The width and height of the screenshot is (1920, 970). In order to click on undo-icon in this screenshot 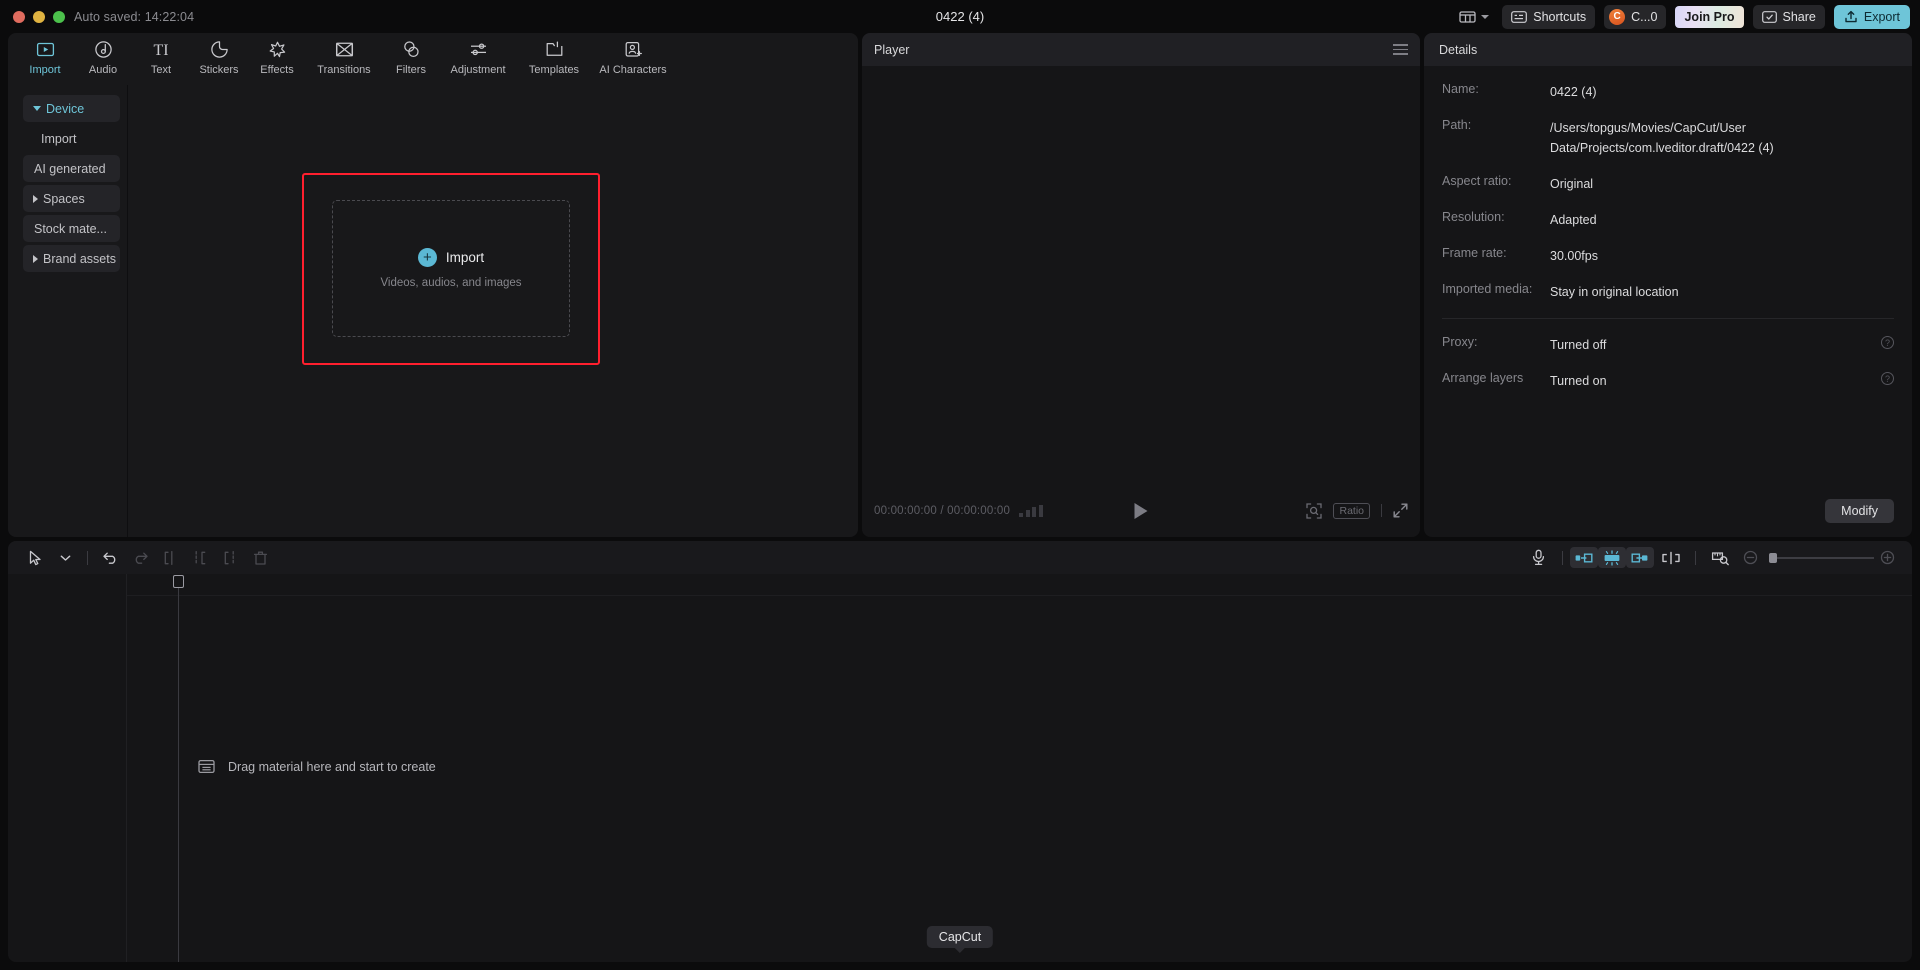, I will do `click(110, 558)`.